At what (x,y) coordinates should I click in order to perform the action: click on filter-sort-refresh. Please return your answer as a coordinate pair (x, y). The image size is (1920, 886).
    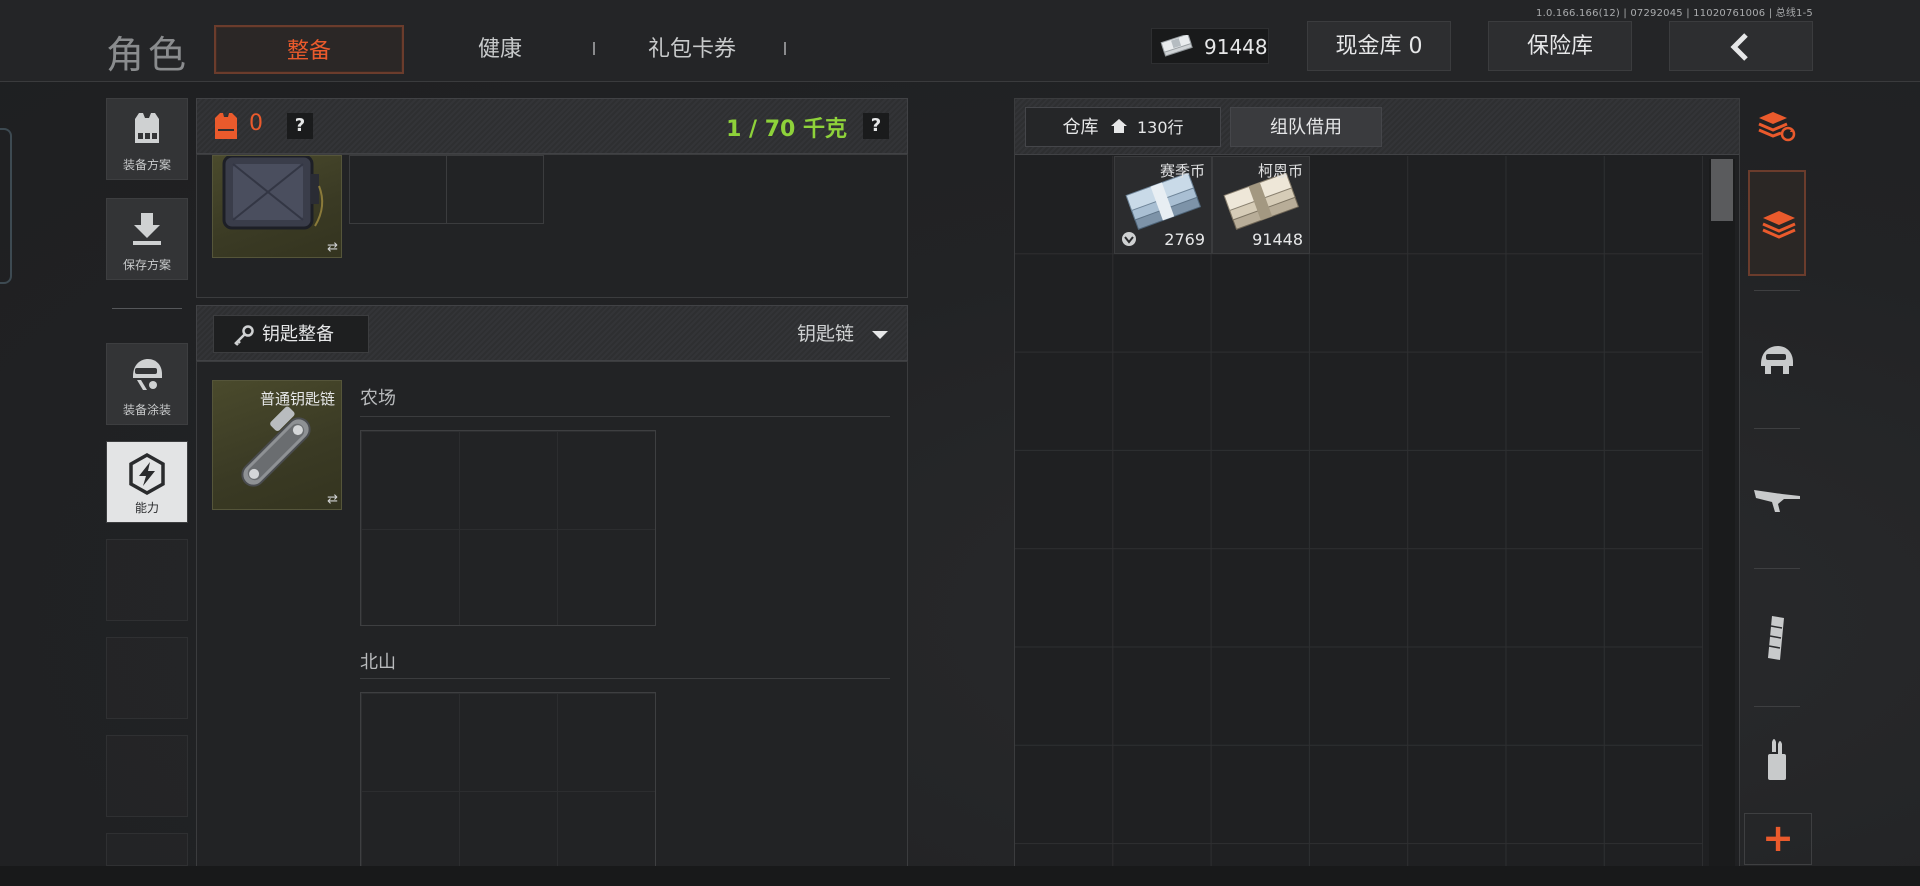
    Looking at the image, I should click on (1777, 127).